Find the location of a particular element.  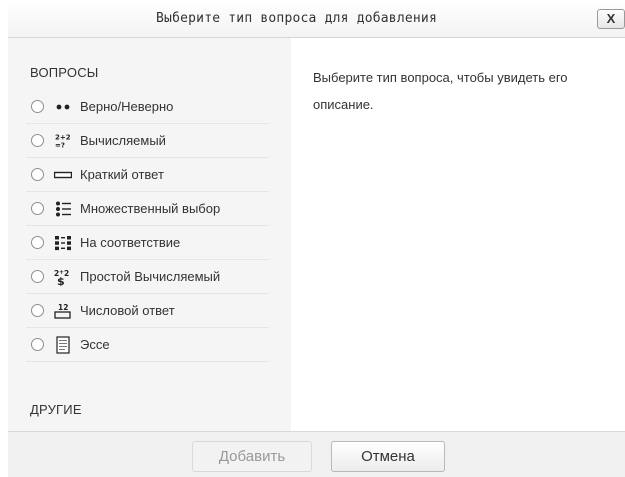

question-type-numerical: 12 Числовой ответ is located at coordinates (147, 311).